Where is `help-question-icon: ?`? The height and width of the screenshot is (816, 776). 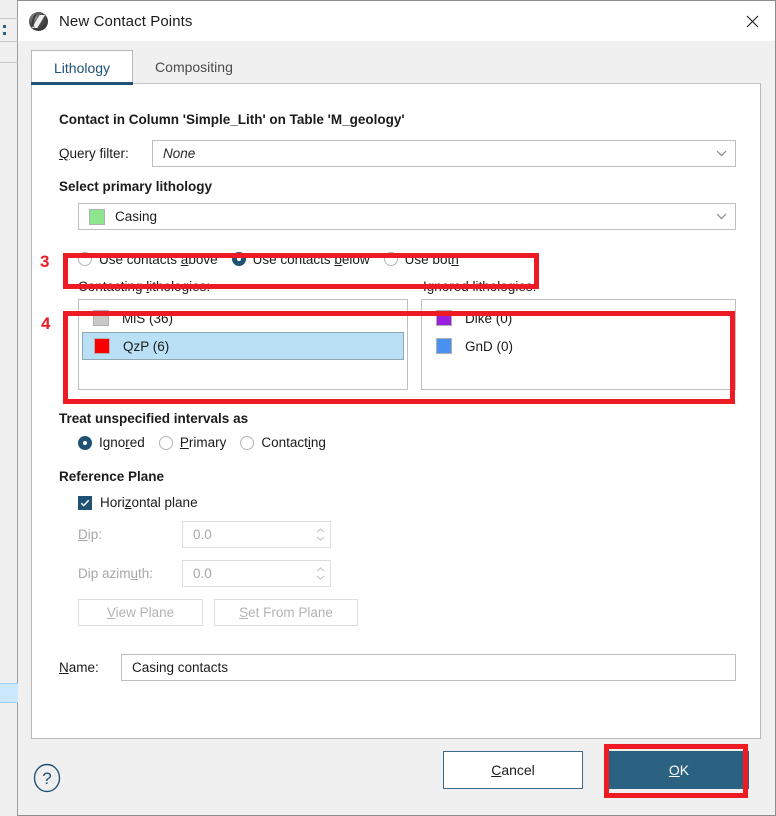 help-question-icon: ? is located at coordinates (47, 778).